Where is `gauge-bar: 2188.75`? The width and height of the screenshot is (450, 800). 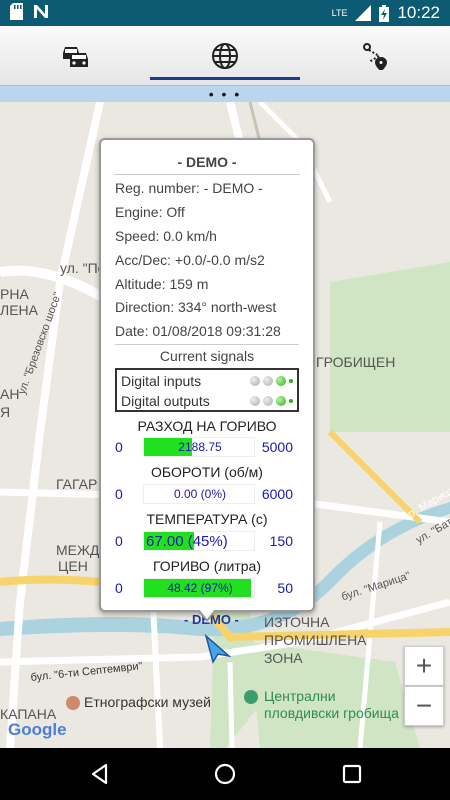
gauge-bar: 2188.75 is located at coordinates (199, 447).